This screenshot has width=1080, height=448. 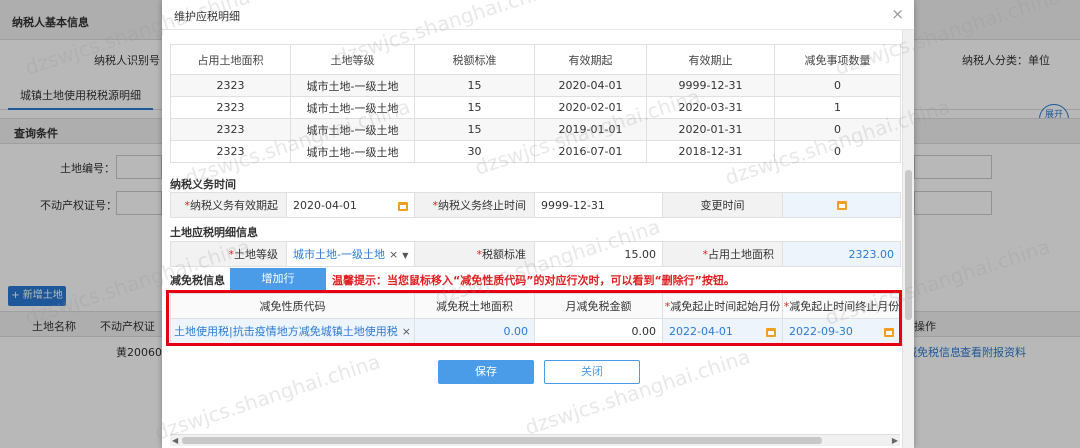 I want to click on caret-down-icon: ▼, so click(x=405, y=255).